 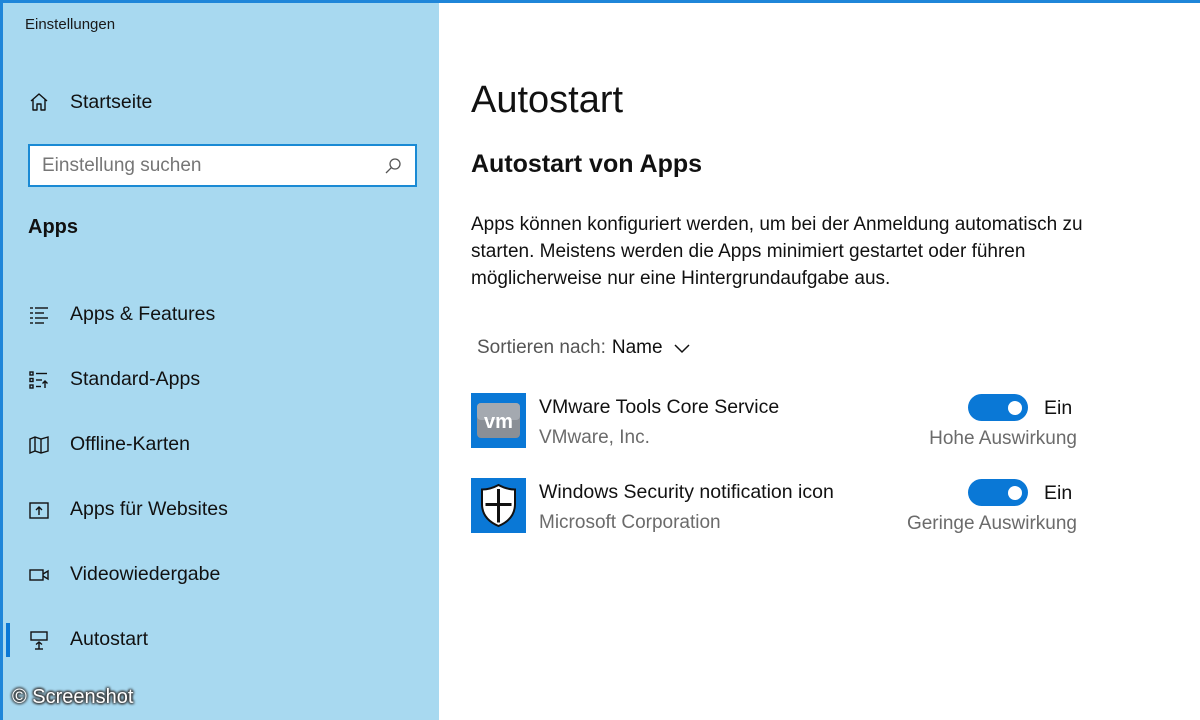 I want to click on default-apps-icon, so click(x=39, y=380).